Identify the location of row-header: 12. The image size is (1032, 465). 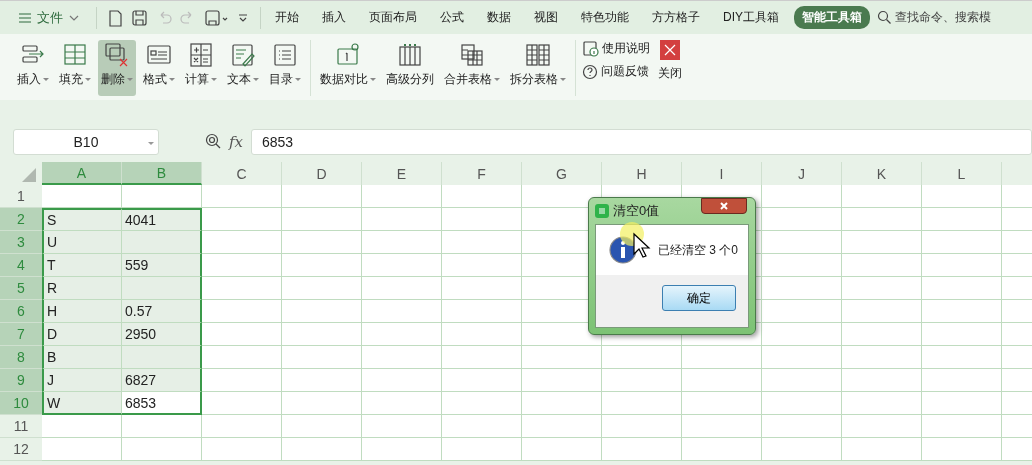
(21, 449).